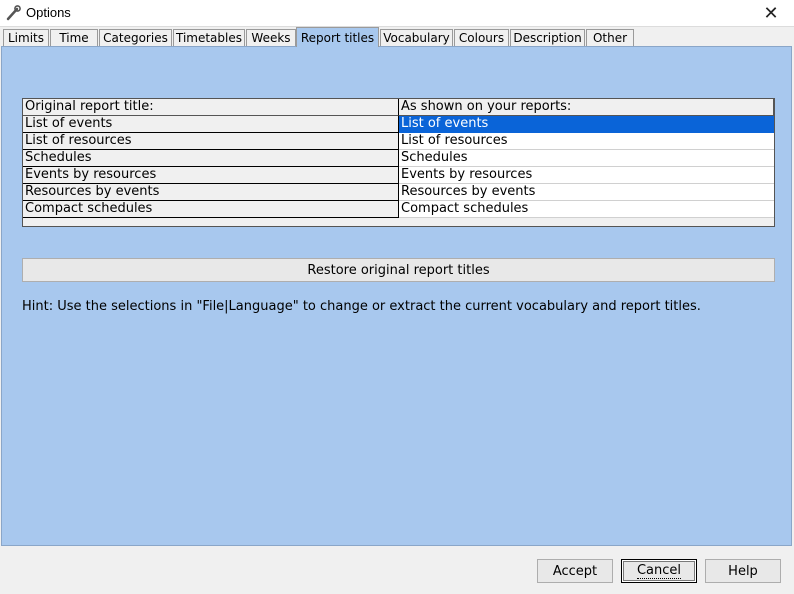 The width and height of the screenshot is (794, 594). What do you see at coordinates (586, 192) in the screenshot?
I see `shown-title-cell: Resources by events` at bounding box center [586, 192].